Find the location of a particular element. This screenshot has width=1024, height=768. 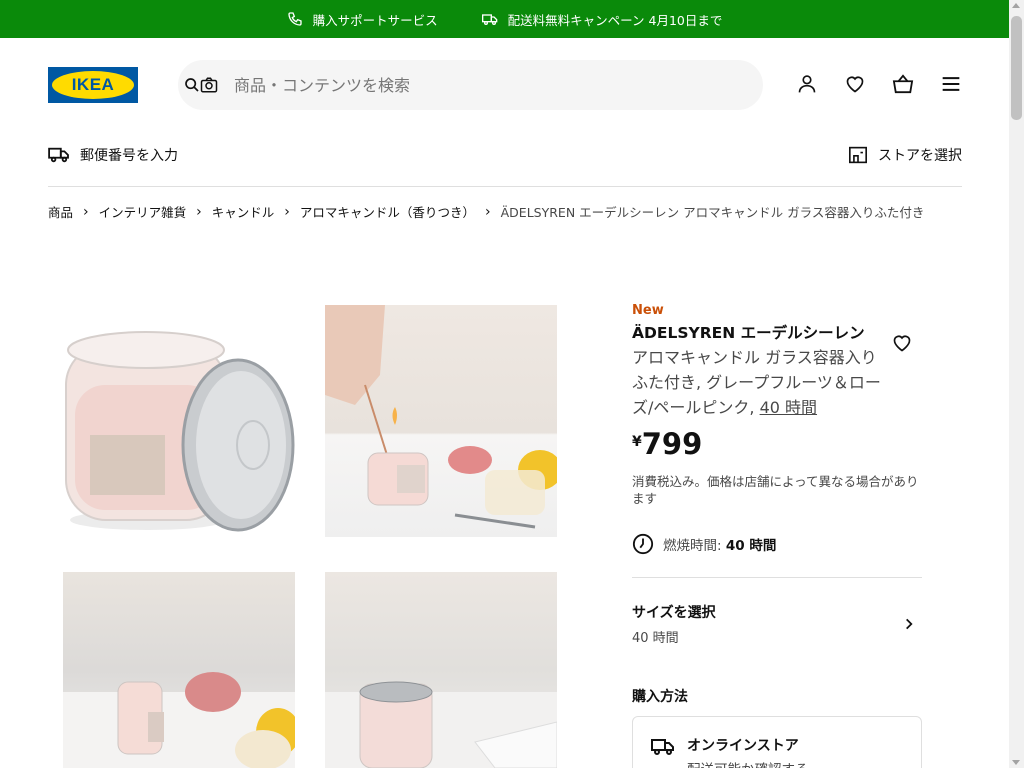

logo-text: IKEA is located at coordinates (93, 85).